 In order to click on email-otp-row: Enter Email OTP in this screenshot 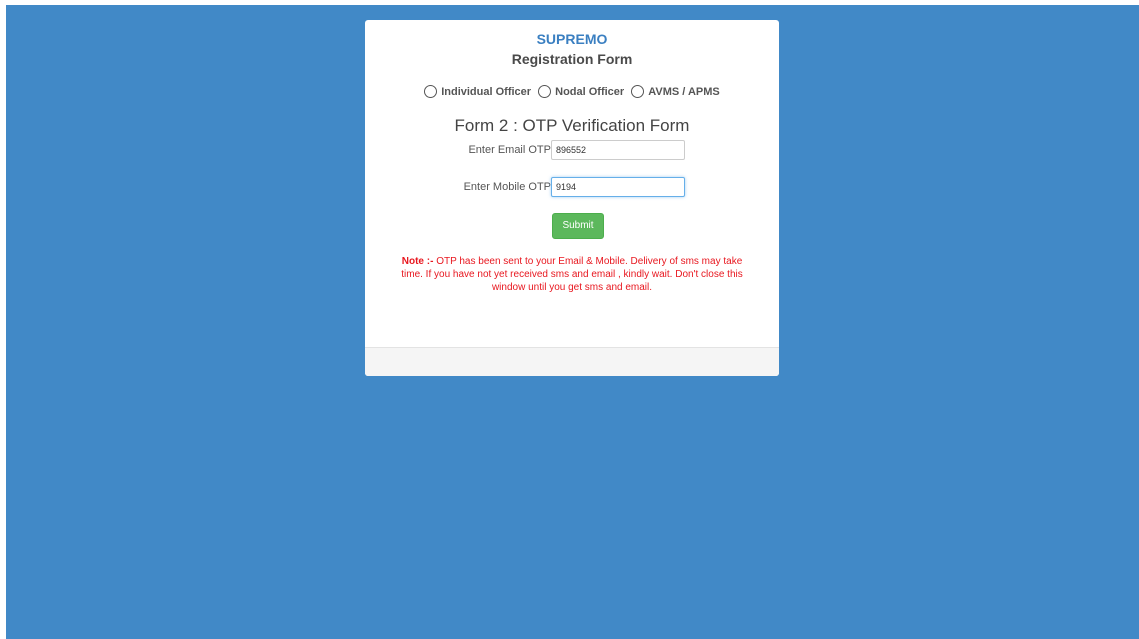, I will do `click(572, 151)`.